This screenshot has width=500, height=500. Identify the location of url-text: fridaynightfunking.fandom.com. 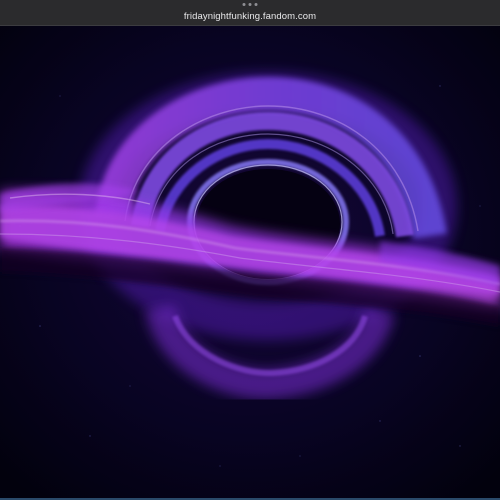
(250, 17).